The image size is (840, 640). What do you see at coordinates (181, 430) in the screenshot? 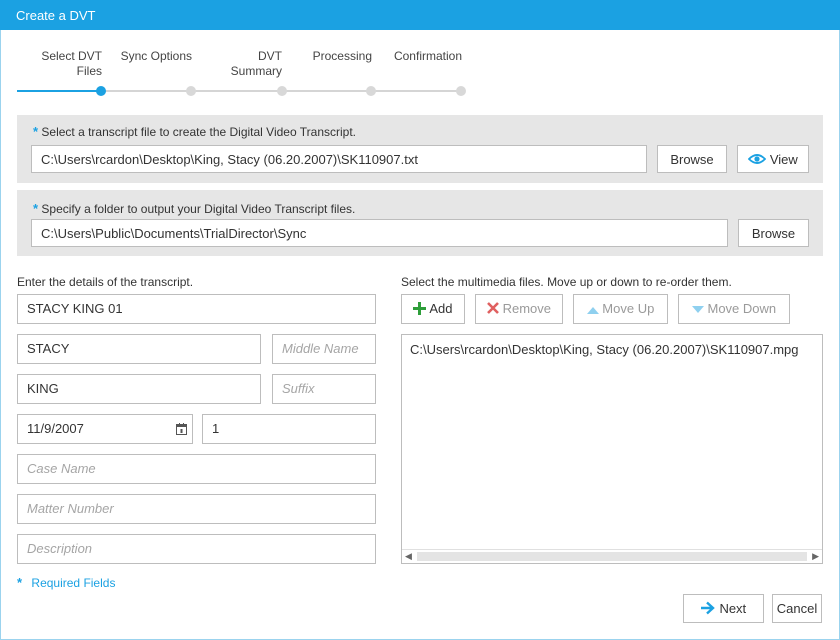
I see `calendar-icon` at bounding box center [181, 430].